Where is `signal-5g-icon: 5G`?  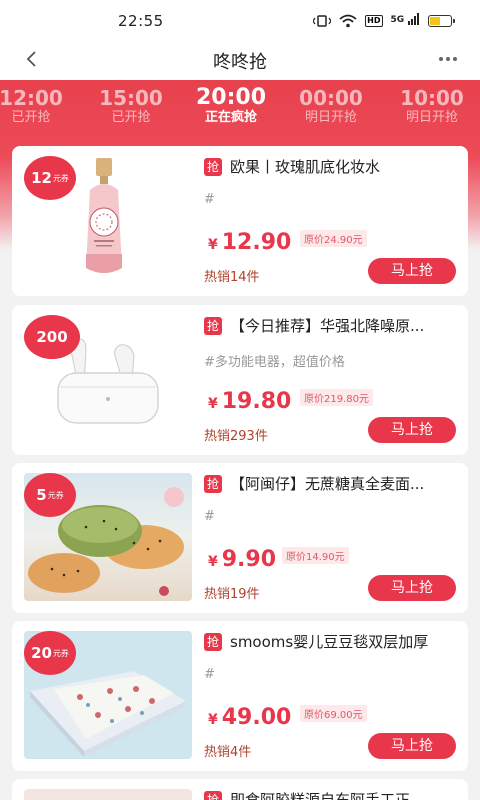 signal-5g-icon: 5G is located at coordinates (406, 21).